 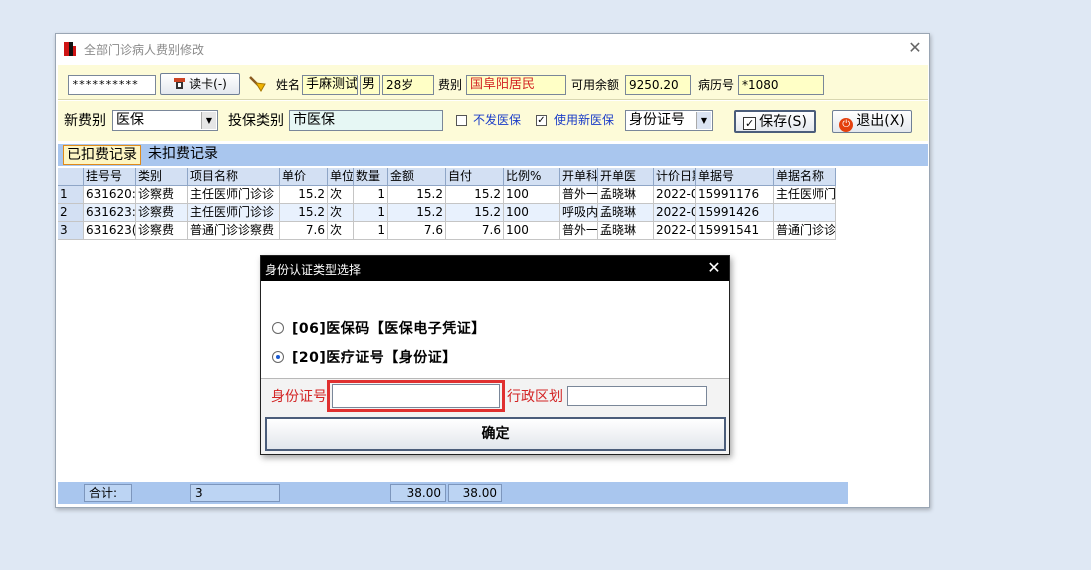 I want to click on balance-field: 9250.20, so click(x=658, y=85).